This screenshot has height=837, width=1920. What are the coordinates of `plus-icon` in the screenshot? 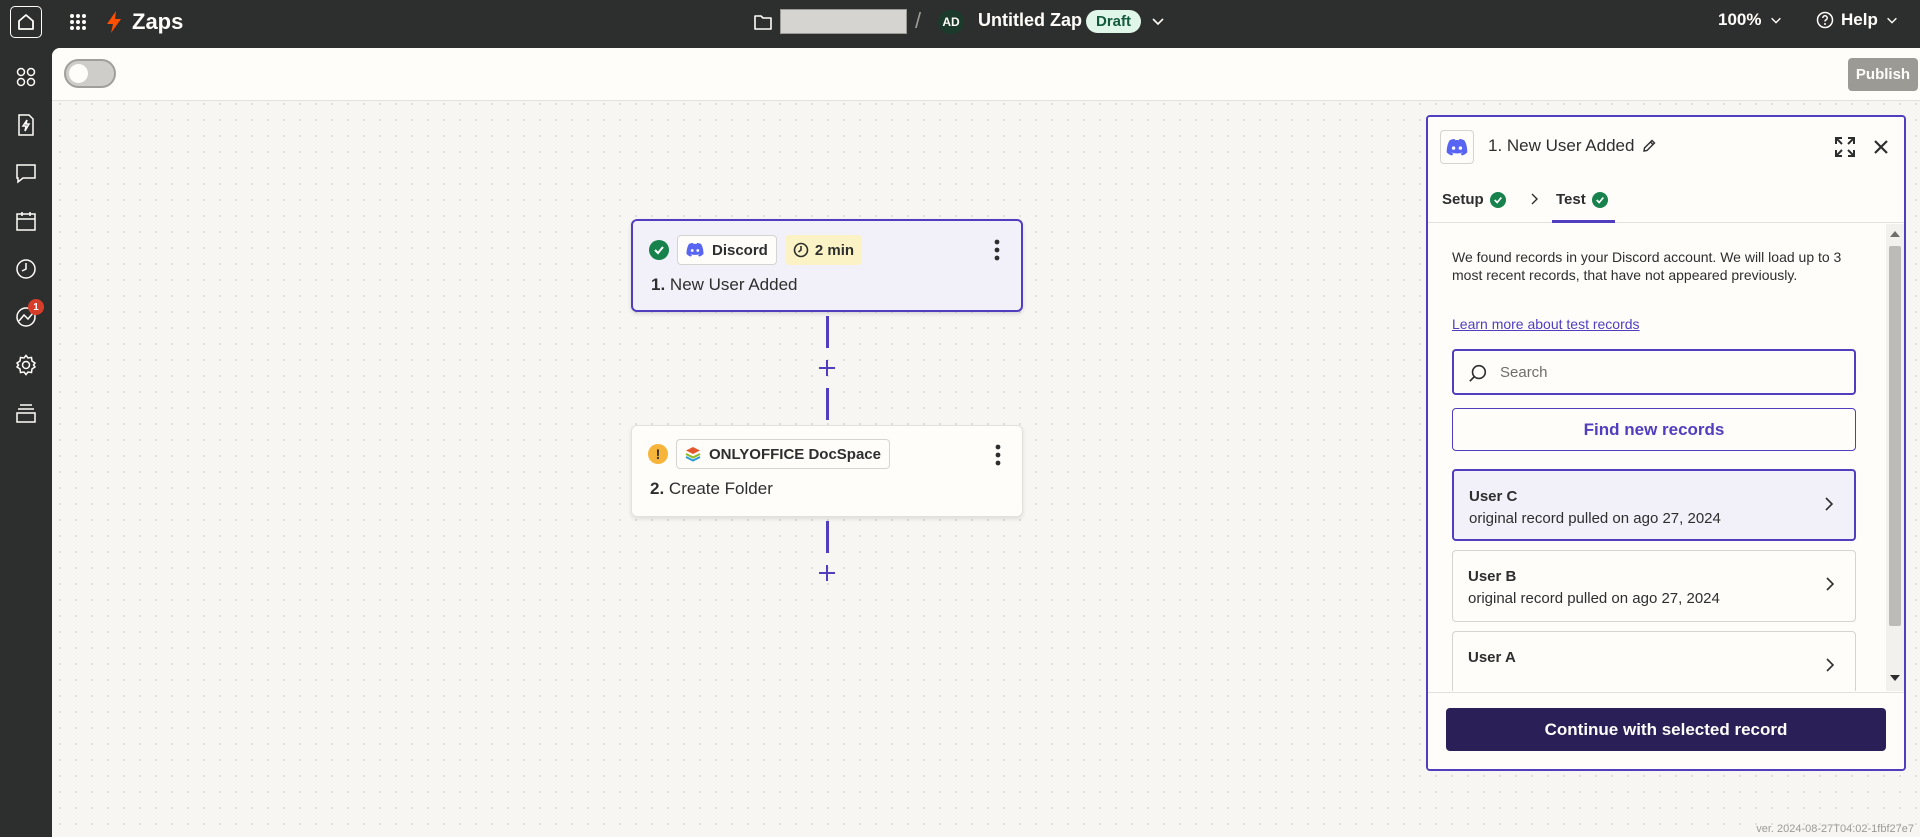 It's located at (827, 368).